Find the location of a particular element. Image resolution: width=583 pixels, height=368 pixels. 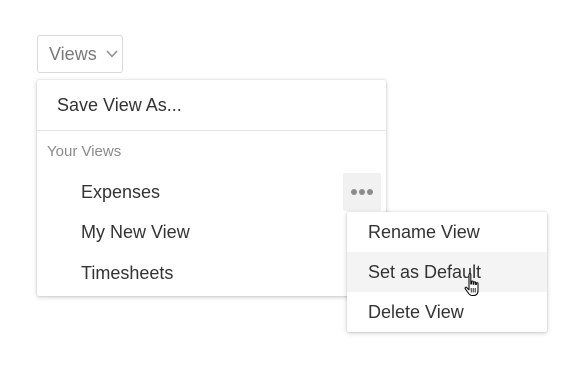

view-item-timesheets: Timesheets is located at coordinates (211, 273).